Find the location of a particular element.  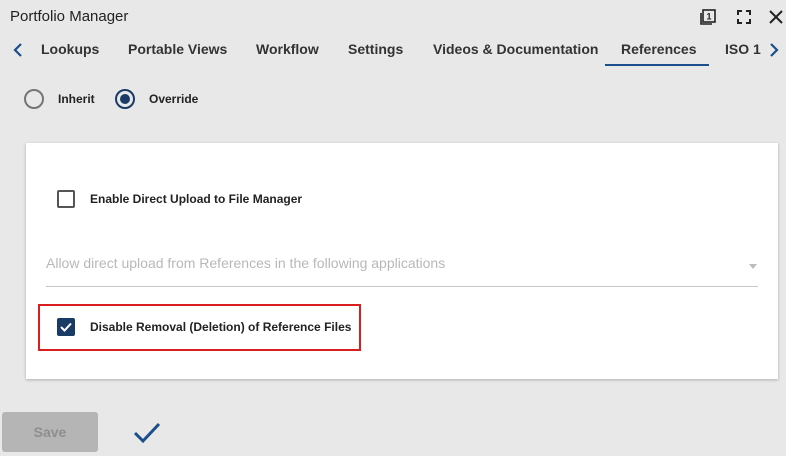

tab-lookups: Lookups is located at coordinates (70, 49).